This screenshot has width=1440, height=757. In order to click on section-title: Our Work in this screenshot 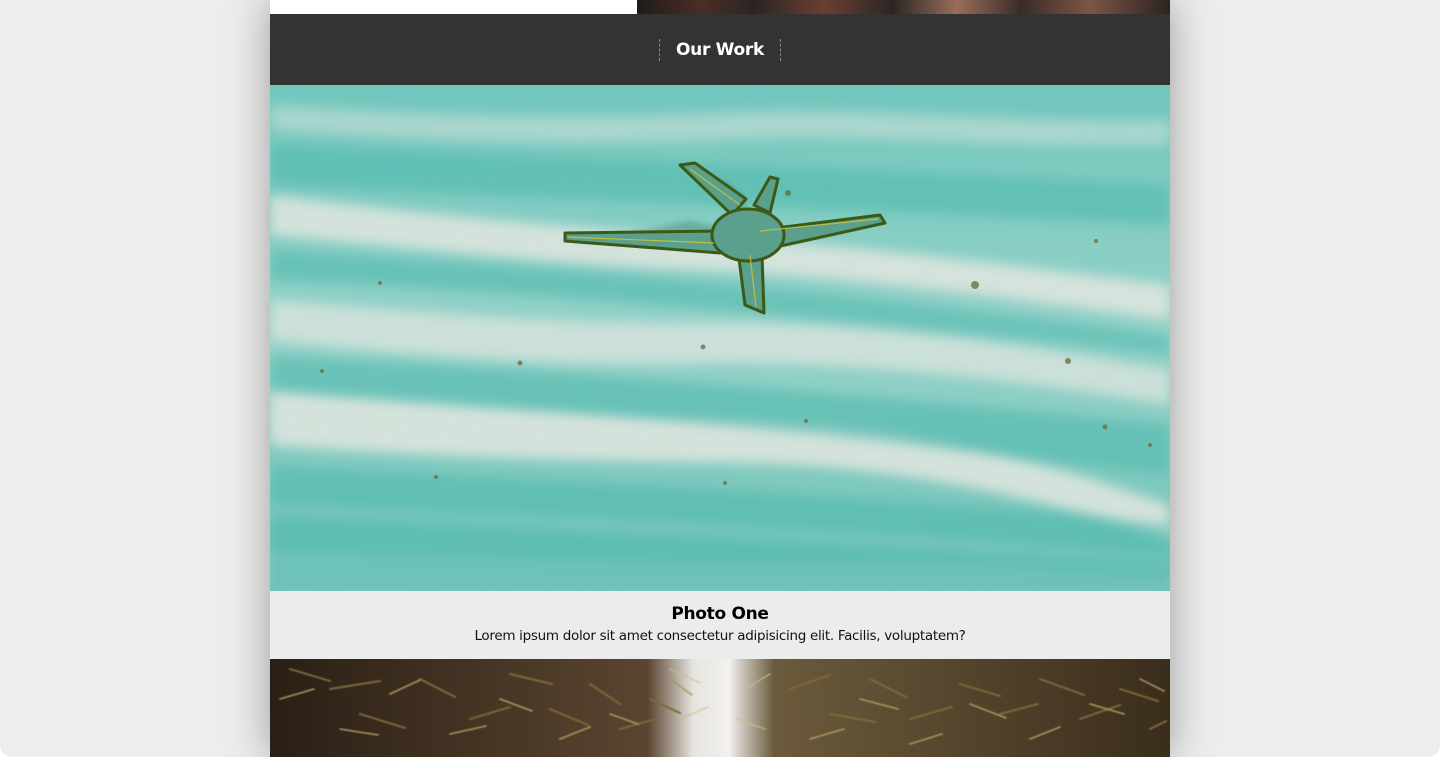, I will do `click(720, 49)`.